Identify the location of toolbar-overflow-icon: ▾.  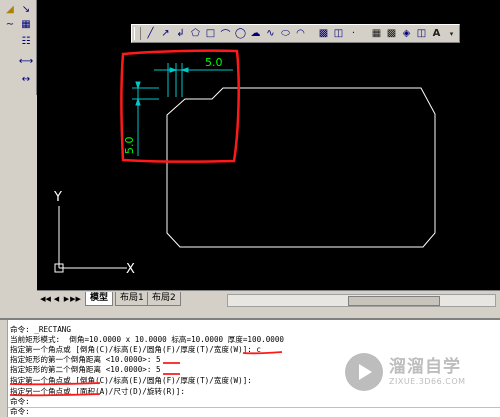
(451, 33).